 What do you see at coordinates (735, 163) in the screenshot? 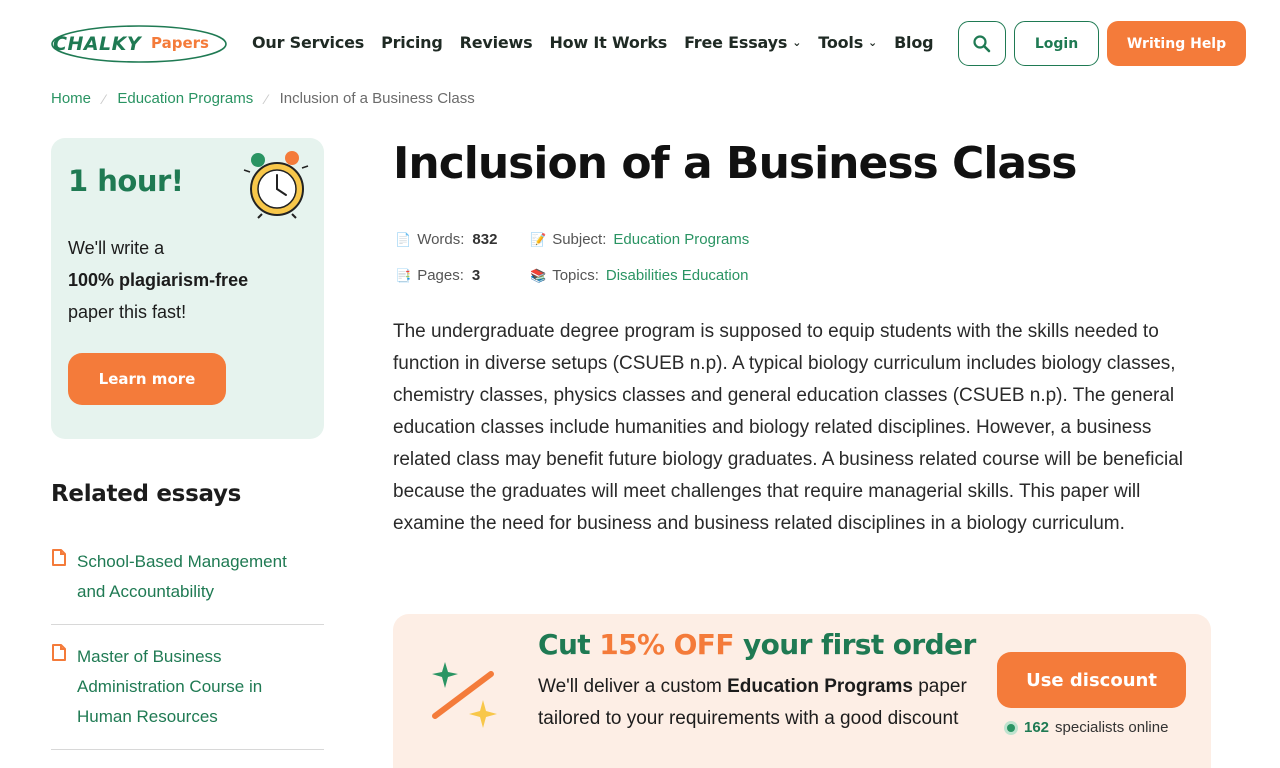
I see `article-title: Inclusion of a Business Class` at bounding box center [735, 163].